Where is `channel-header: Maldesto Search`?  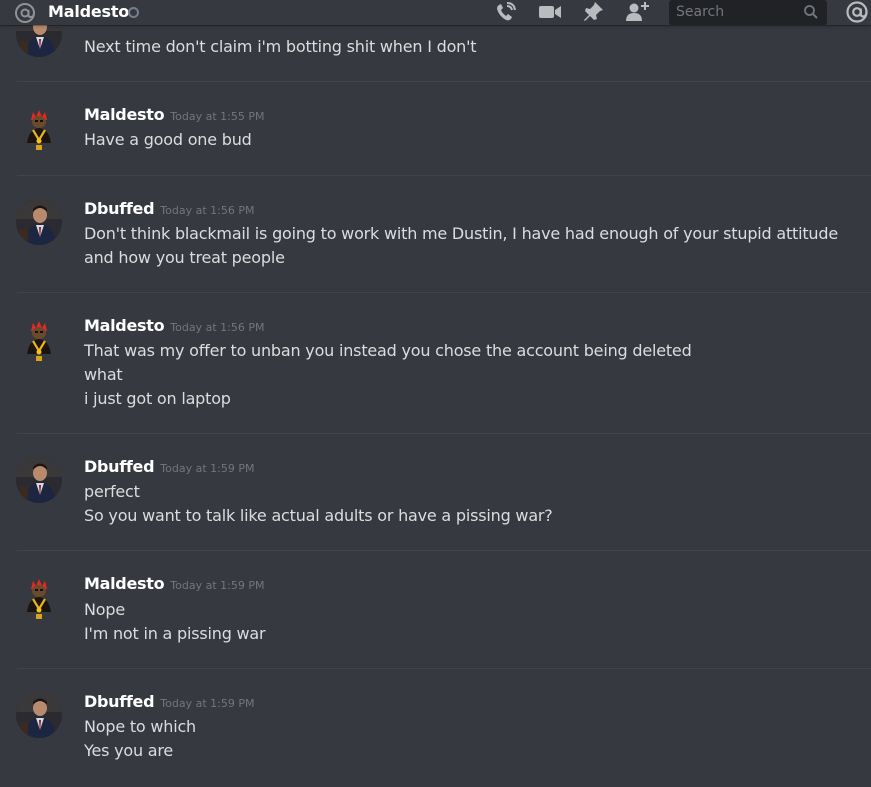 channel-header: Maldesto Search is located at coordinates (435, 12).